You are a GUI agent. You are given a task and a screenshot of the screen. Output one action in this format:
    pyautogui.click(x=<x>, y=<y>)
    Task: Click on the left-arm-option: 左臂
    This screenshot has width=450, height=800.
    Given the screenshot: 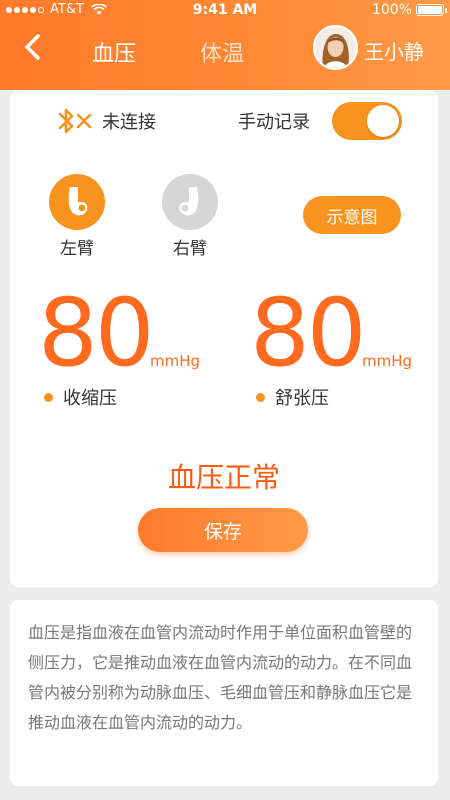 What is the action you would take?
    pyautogui.click(x=77, y=216)
    